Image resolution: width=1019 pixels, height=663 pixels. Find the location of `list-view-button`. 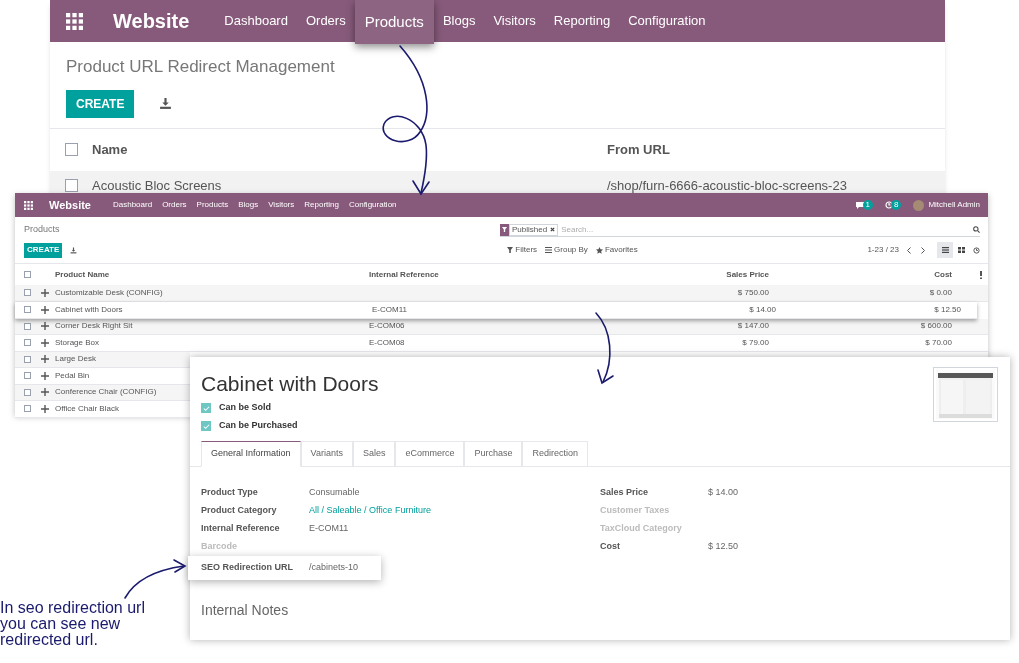

list-view-button is located at coordinates (945, 250).